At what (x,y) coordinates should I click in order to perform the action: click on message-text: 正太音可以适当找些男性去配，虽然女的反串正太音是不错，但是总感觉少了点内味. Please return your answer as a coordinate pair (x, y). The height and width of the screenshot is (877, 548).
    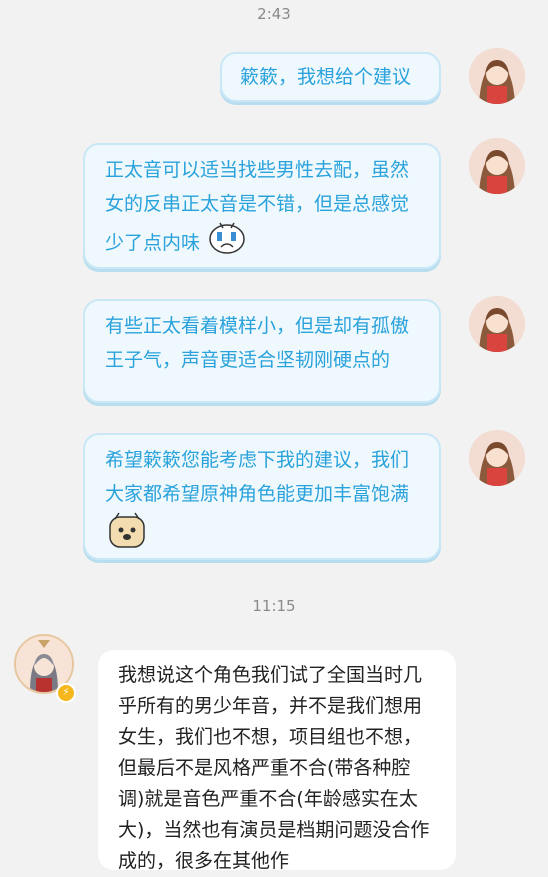
    Looking at the image, I should click on (257, 206).